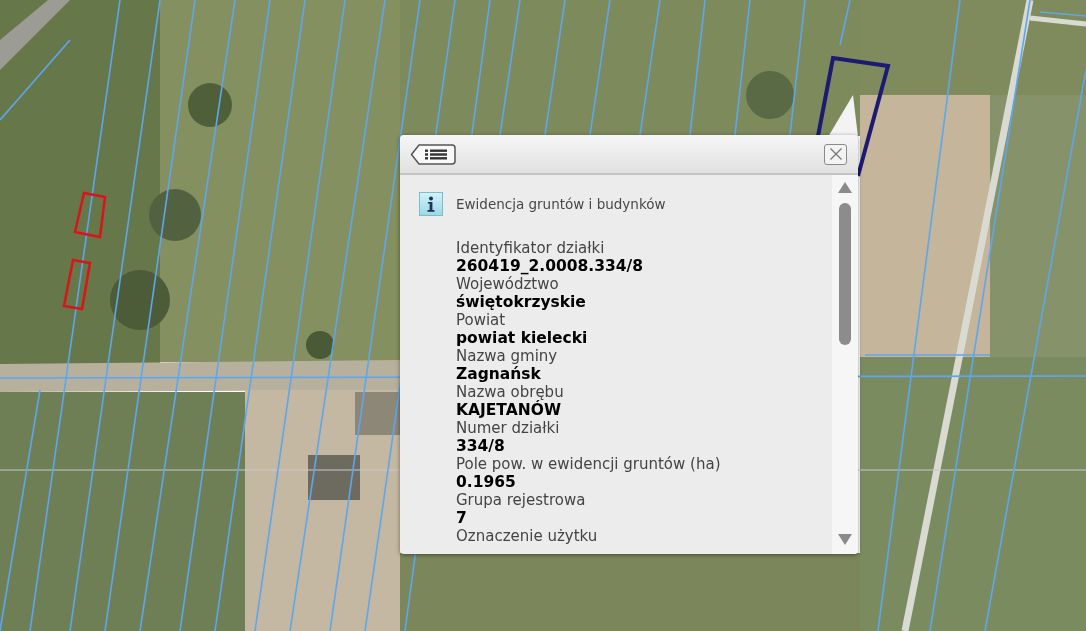 The height and width of the screenshot is (631, 1086). Describe the element at coordinates (481, 320) in the screenshot. I see `field-label: Powiat` at that location.